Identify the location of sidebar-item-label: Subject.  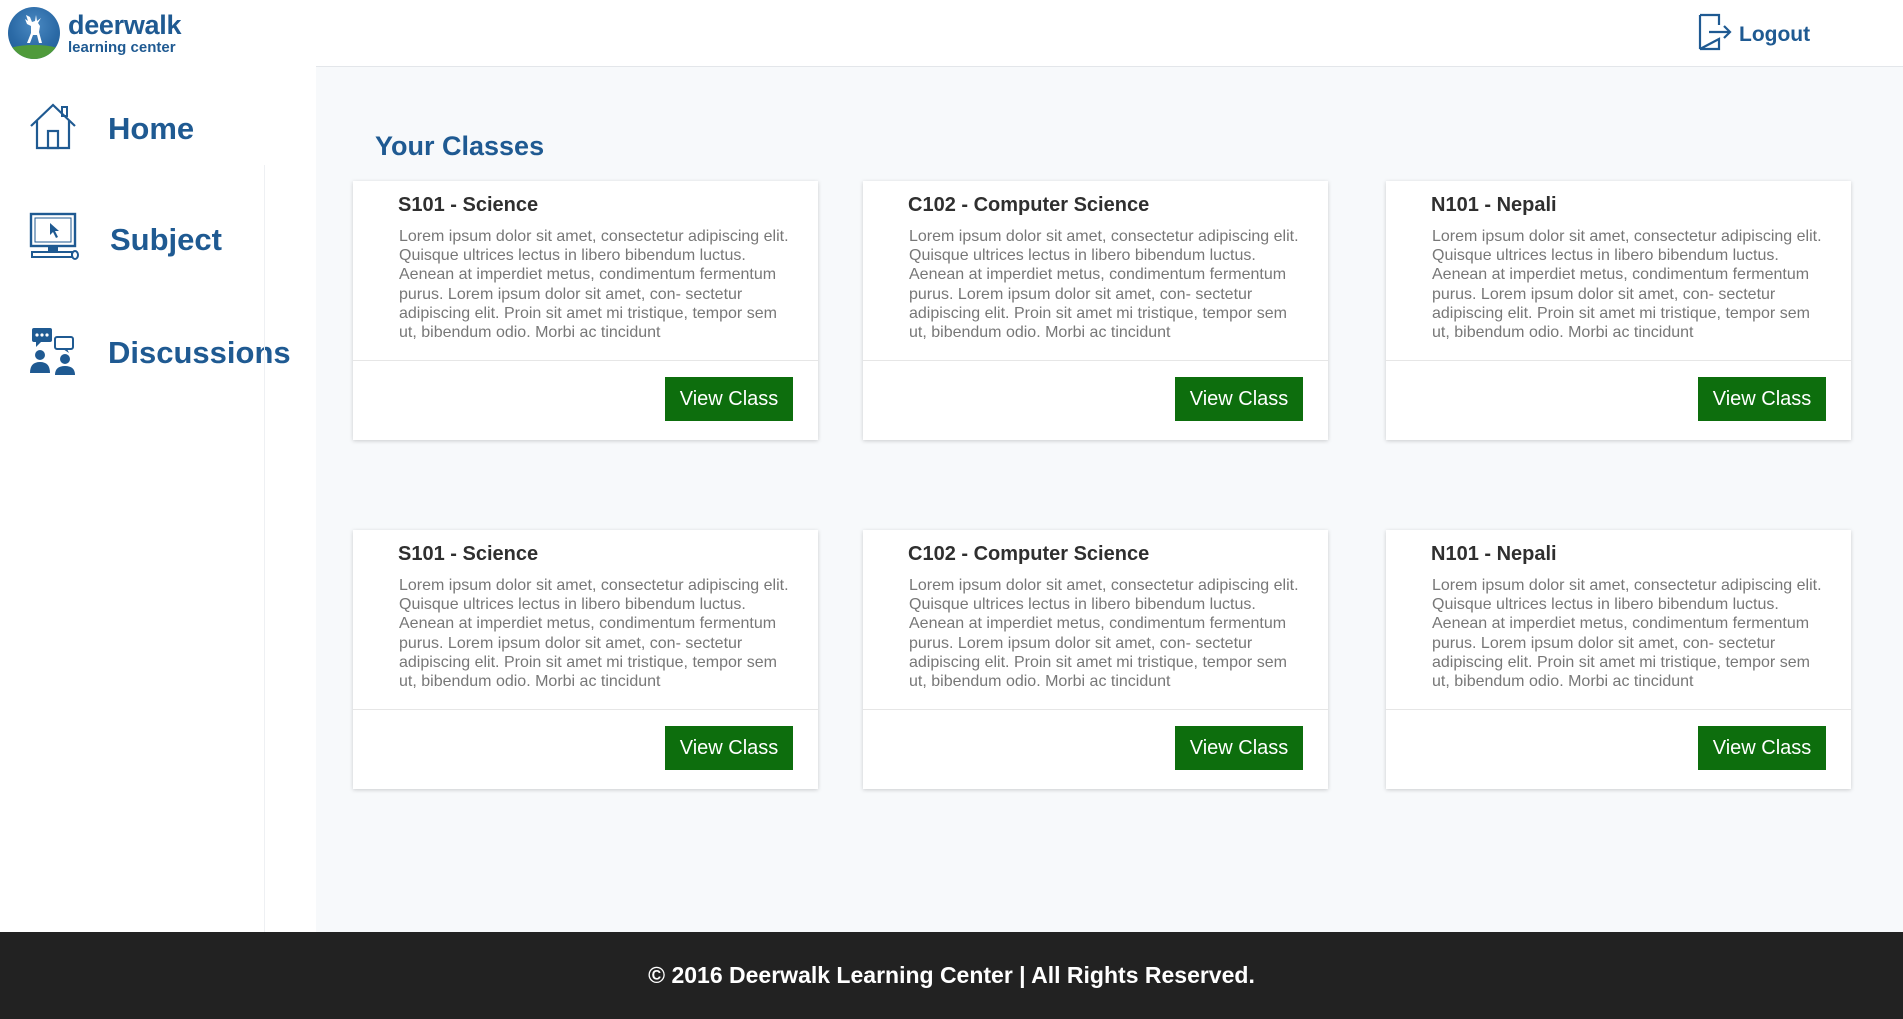
(166, 239).